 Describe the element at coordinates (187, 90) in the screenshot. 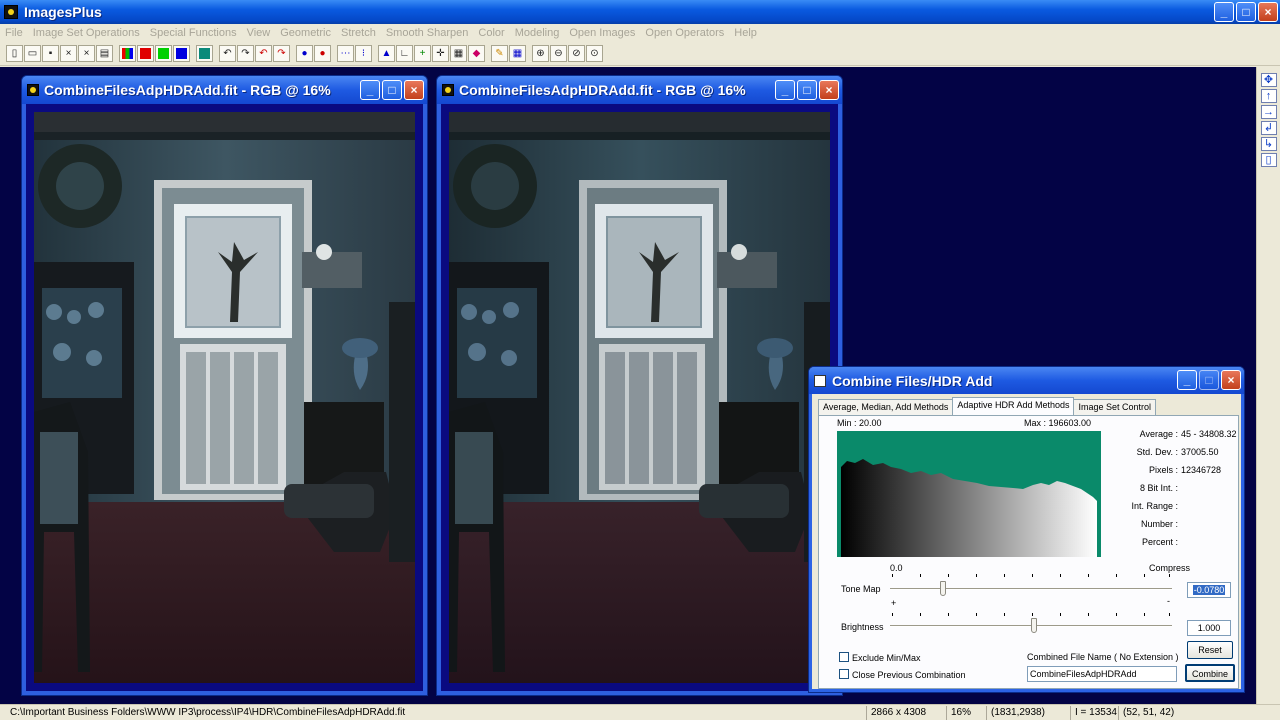

I see `image-window-1-title: CombineFilesAdpHDRAdd.fit - RGB @ 16%` at that location.